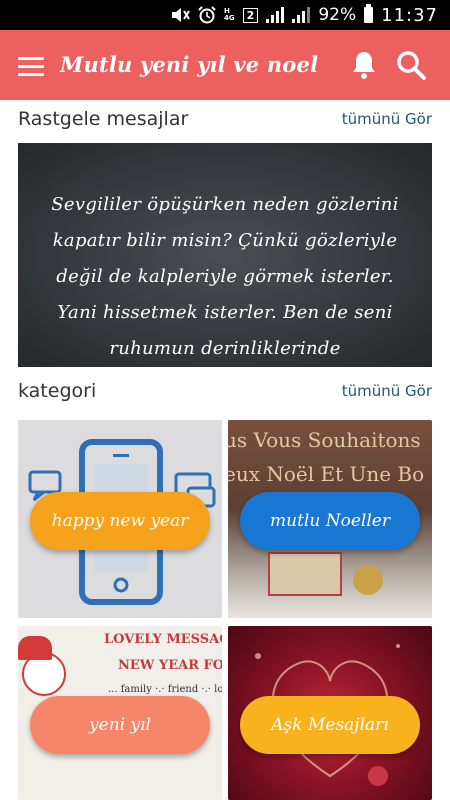  What do you see at coordinates (163, 639) in the screenshot?
I see `tile-image-text: LOVELY MESSAGE` at bounding box center [163, 639].